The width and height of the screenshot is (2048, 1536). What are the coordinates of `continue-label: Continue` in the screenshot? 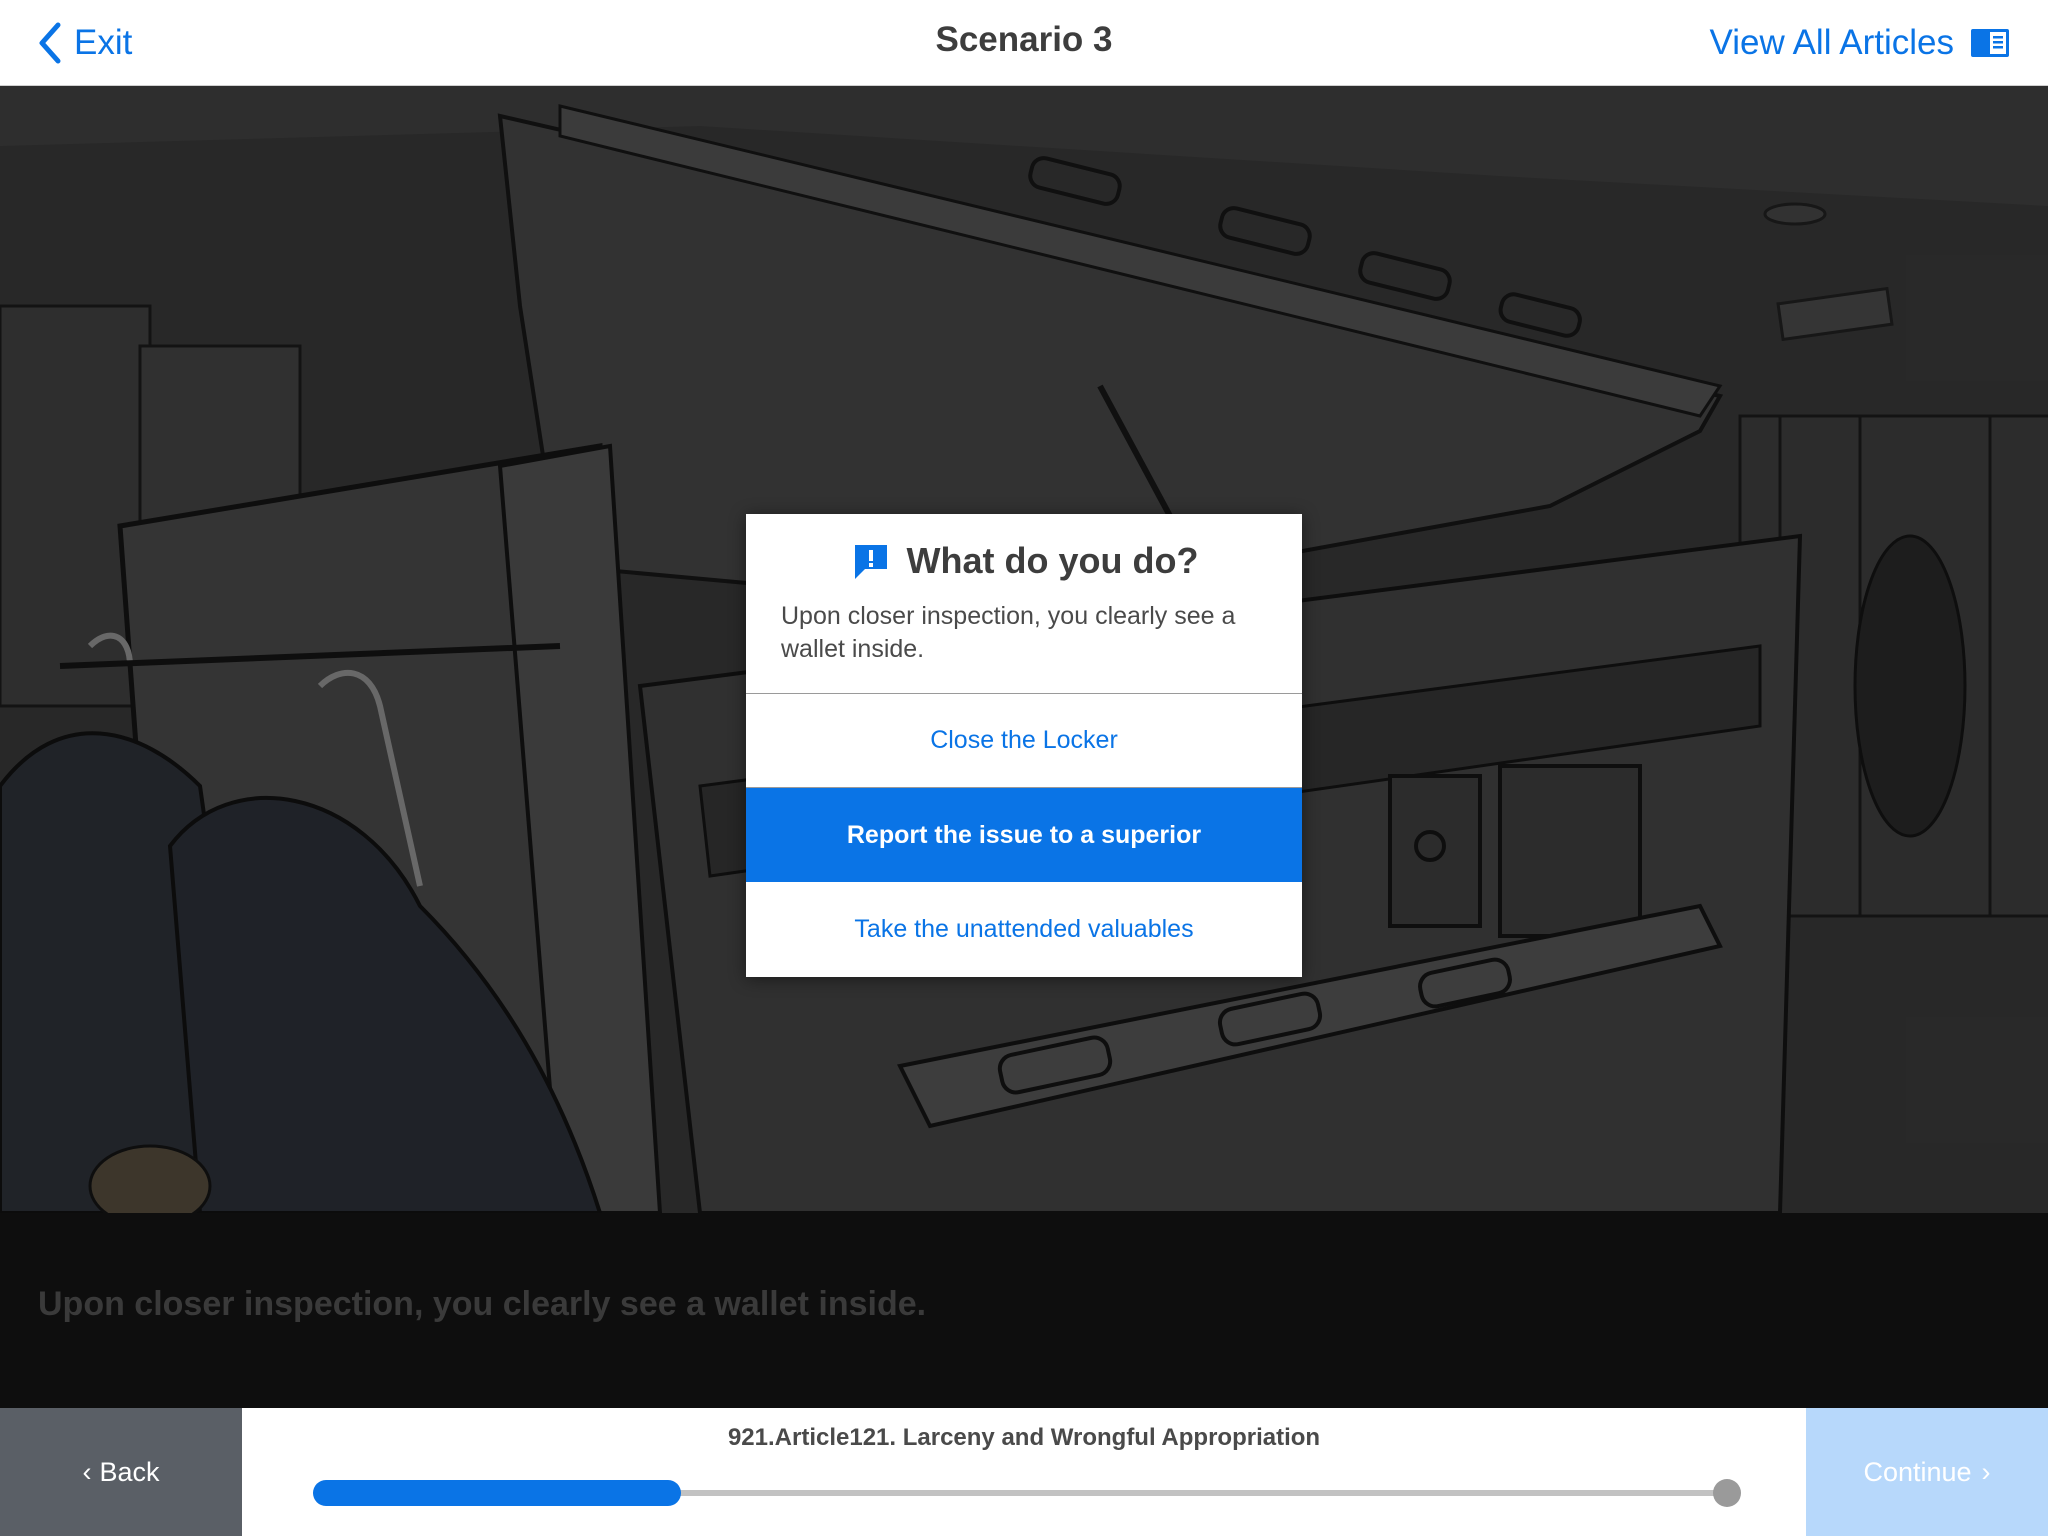 It's located at (1917, 1471).